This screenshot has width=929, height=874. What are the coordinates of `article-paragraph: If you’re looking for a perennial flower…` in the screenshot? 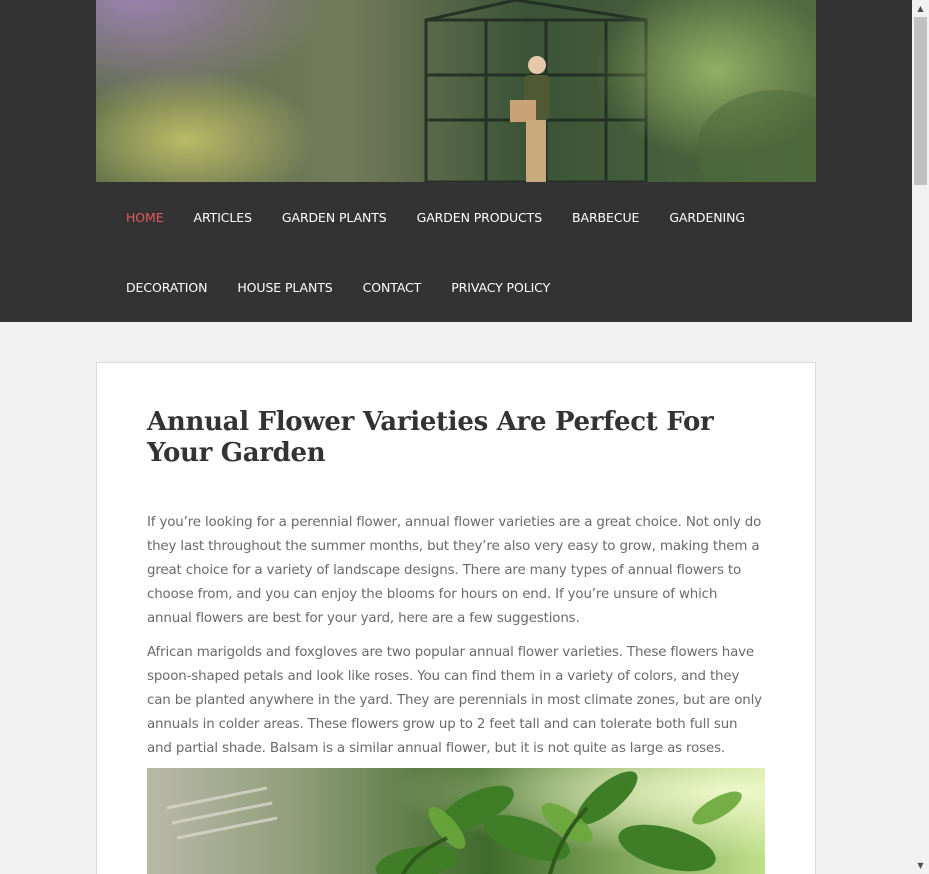 It's located at (454, 570).